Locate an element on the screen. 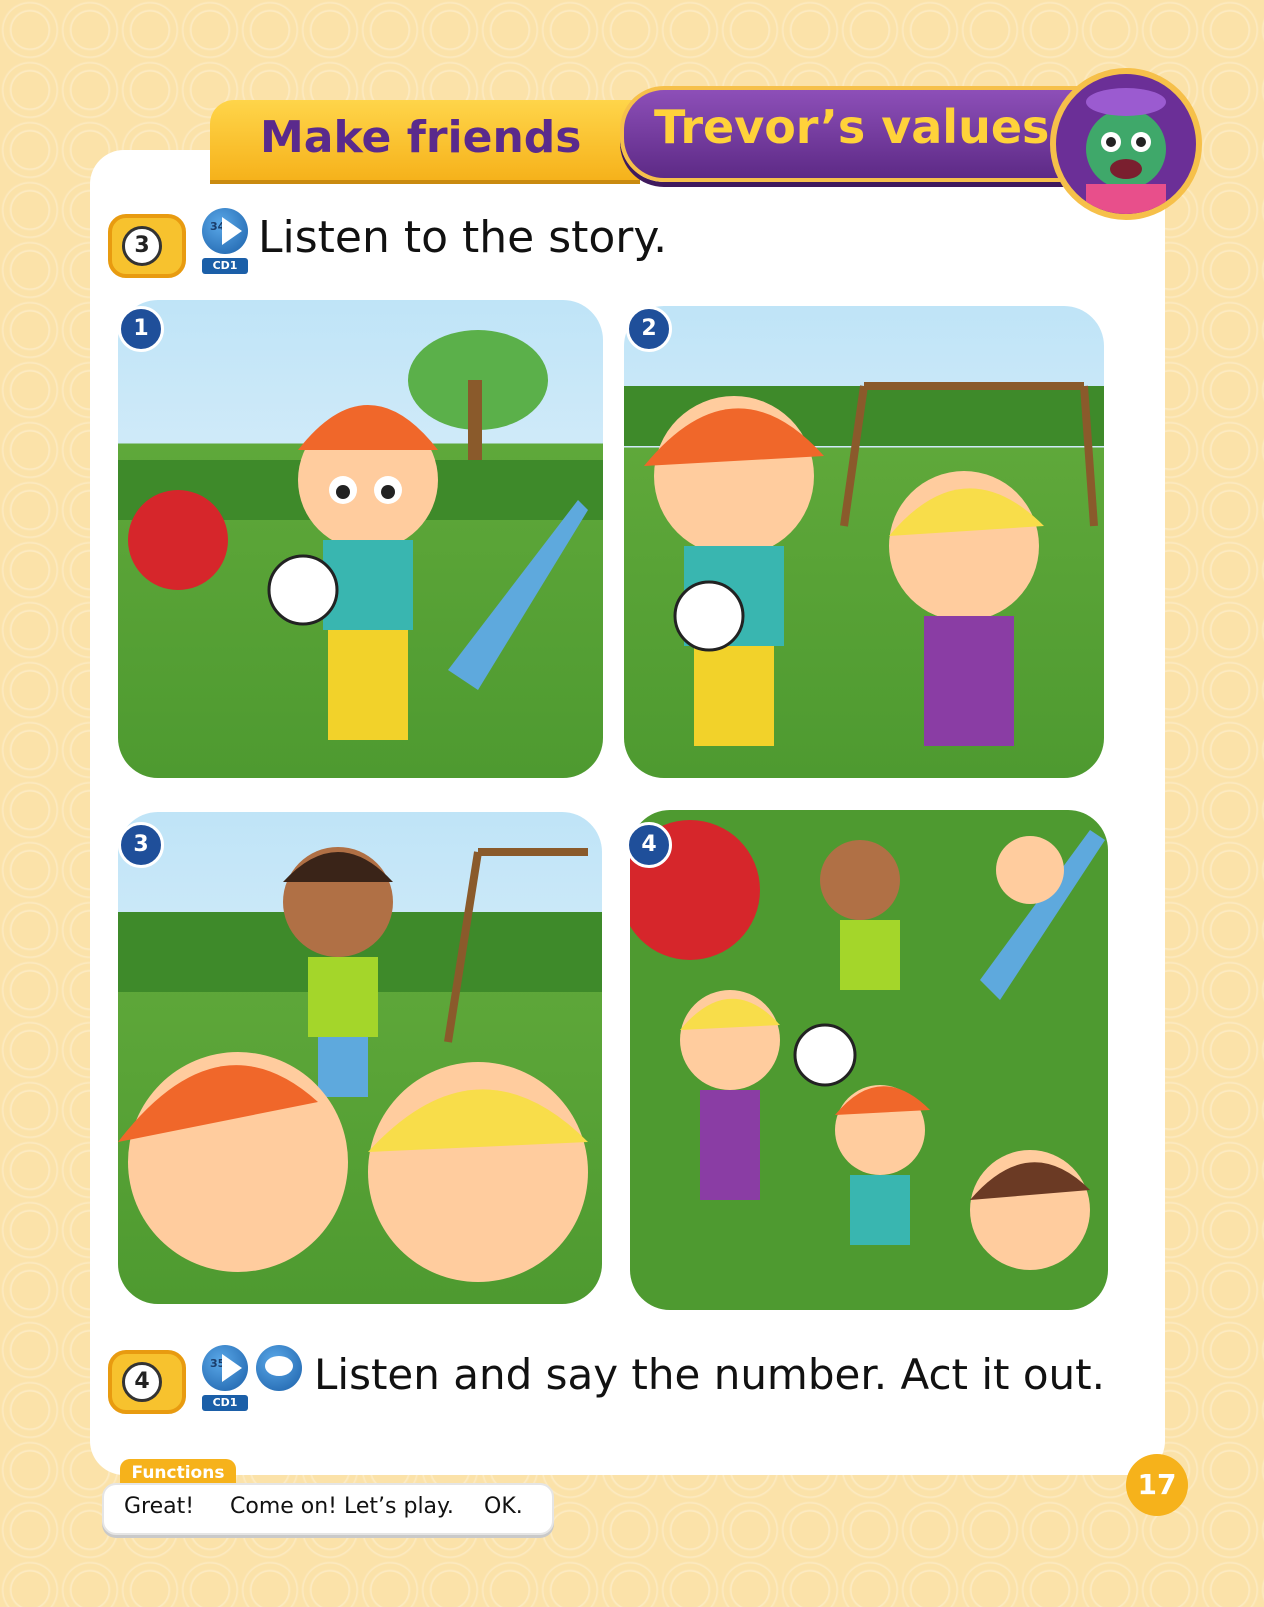 The height and width of the screenshot is (1607, 1264). function-phrase-1: Great! is located at coordinates (159, 1506).